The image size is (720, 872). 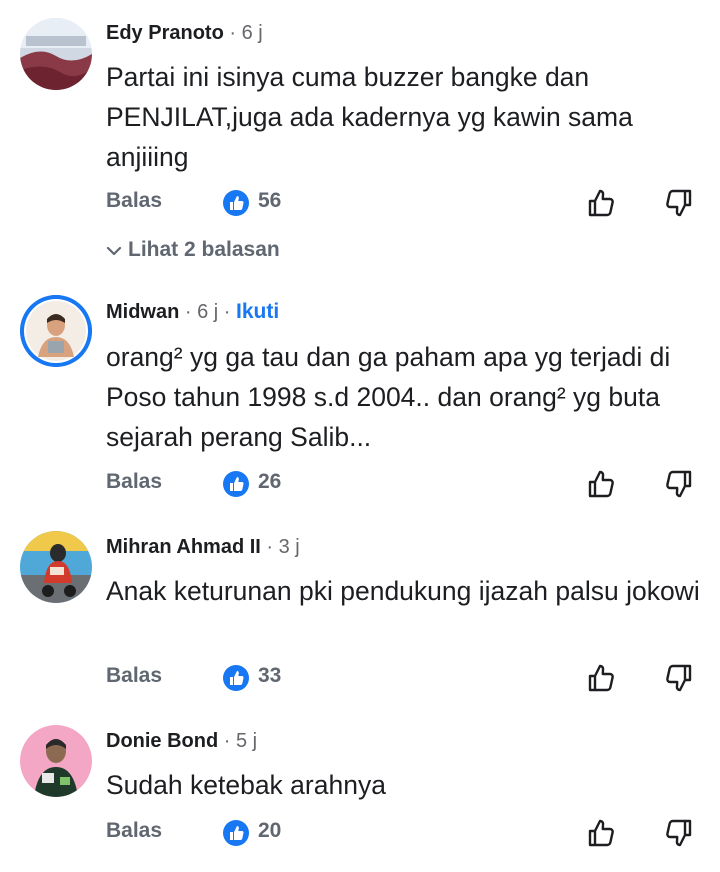 I want to click on author-name: Midwan, so click(x=142, y=312).